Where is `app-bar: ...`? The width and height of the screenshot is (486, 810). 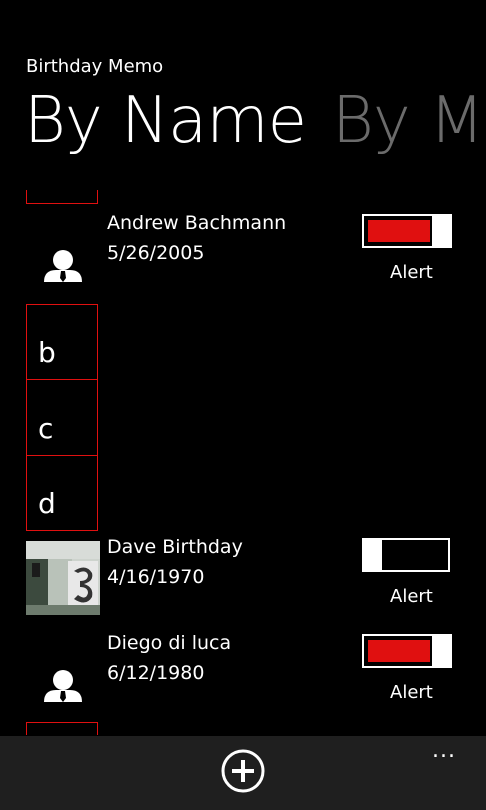 app-bar: ... is located at coordinates (243, 773).